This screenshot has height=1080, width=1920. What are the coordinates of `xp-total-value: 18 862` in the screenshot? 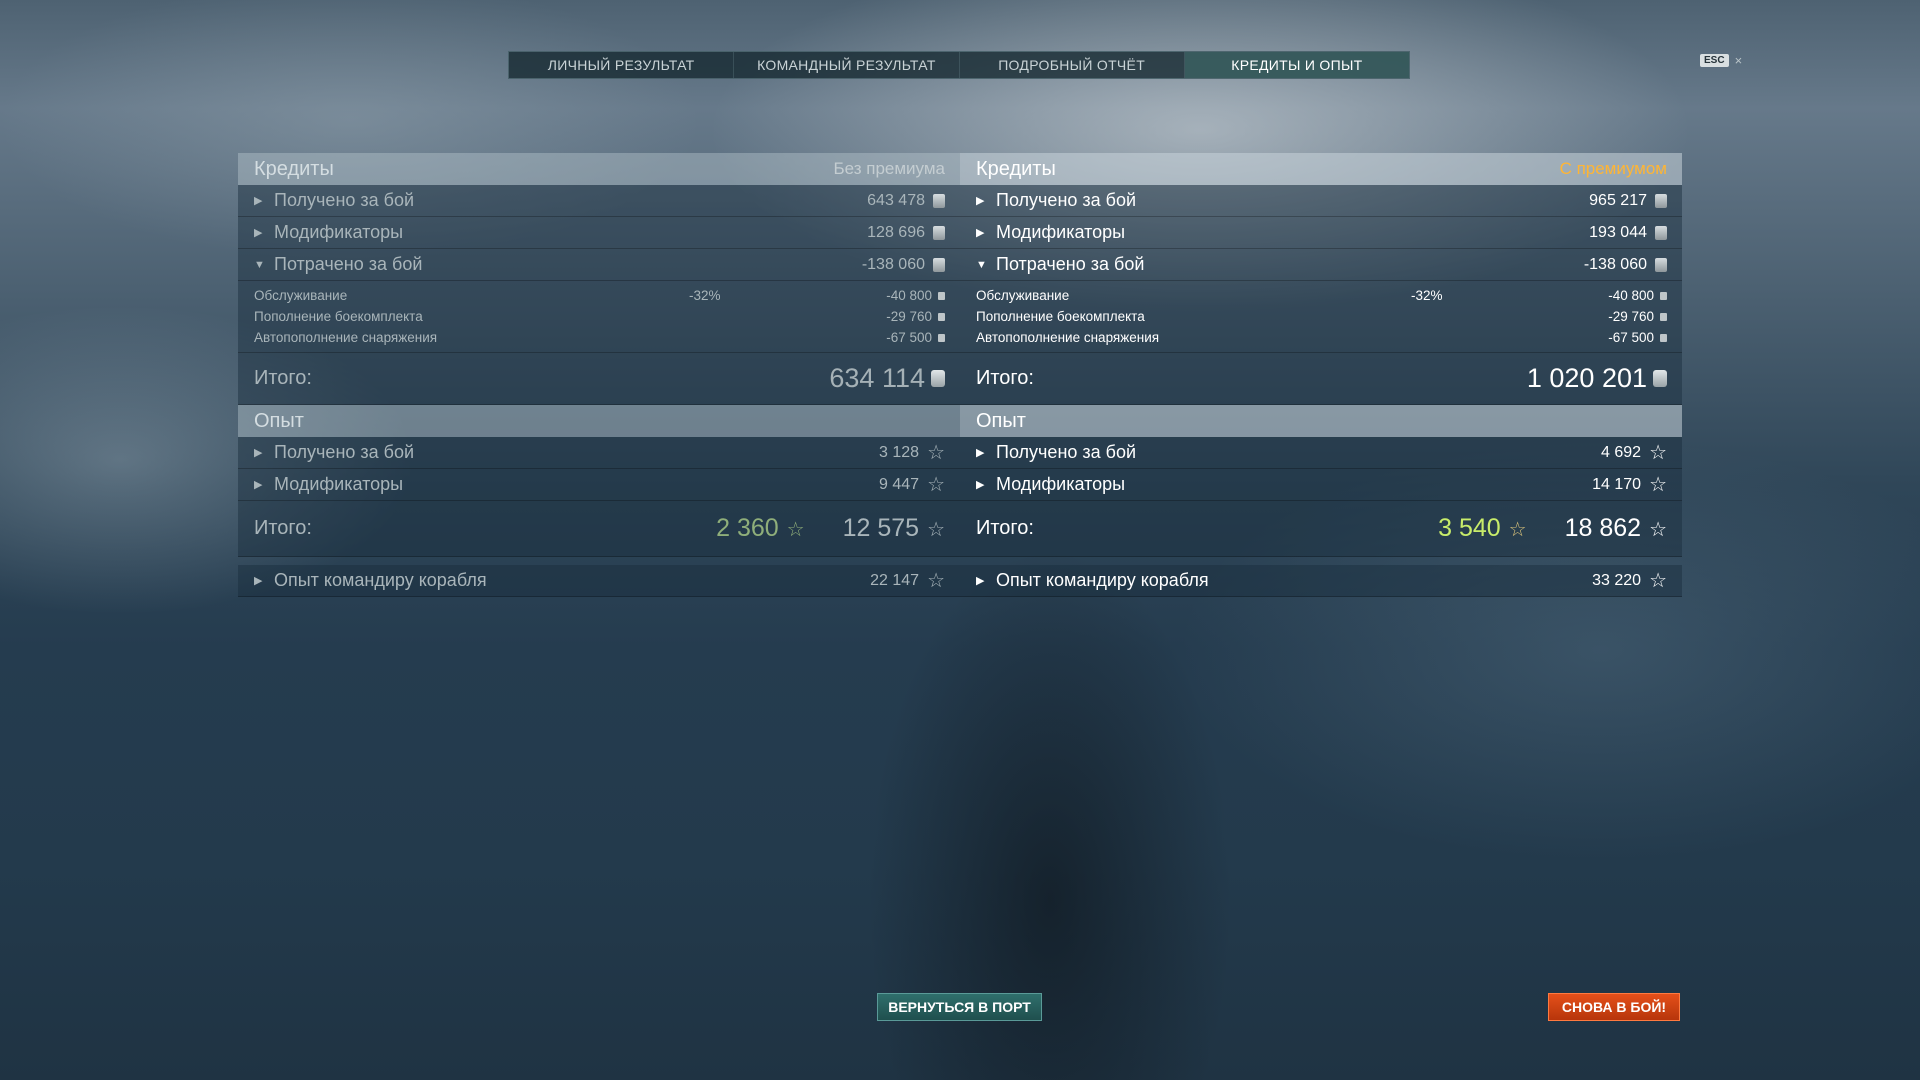 It's located at (1603, 528).